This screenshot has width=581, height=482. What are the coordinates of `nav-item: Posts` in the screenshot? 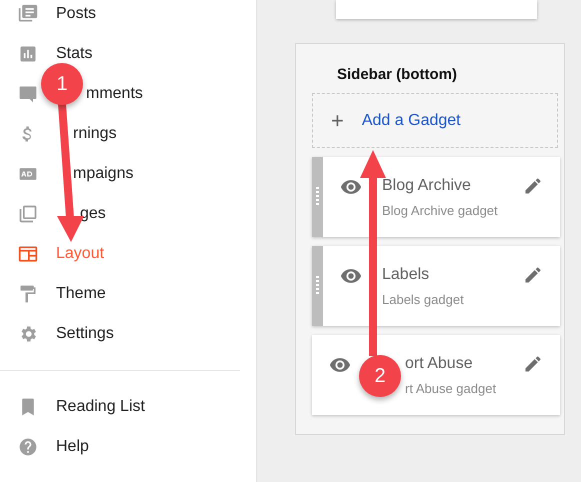 It's located at (76, 14).